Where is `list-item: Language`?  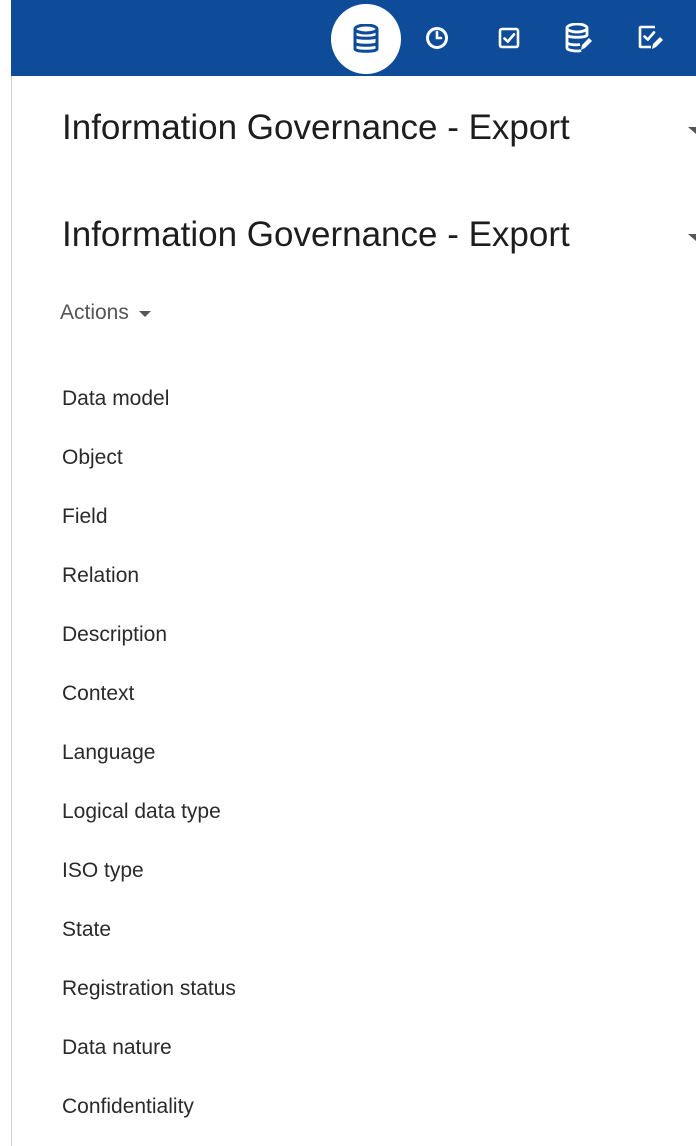
list-item: Language is located at coordinates (149, 768).